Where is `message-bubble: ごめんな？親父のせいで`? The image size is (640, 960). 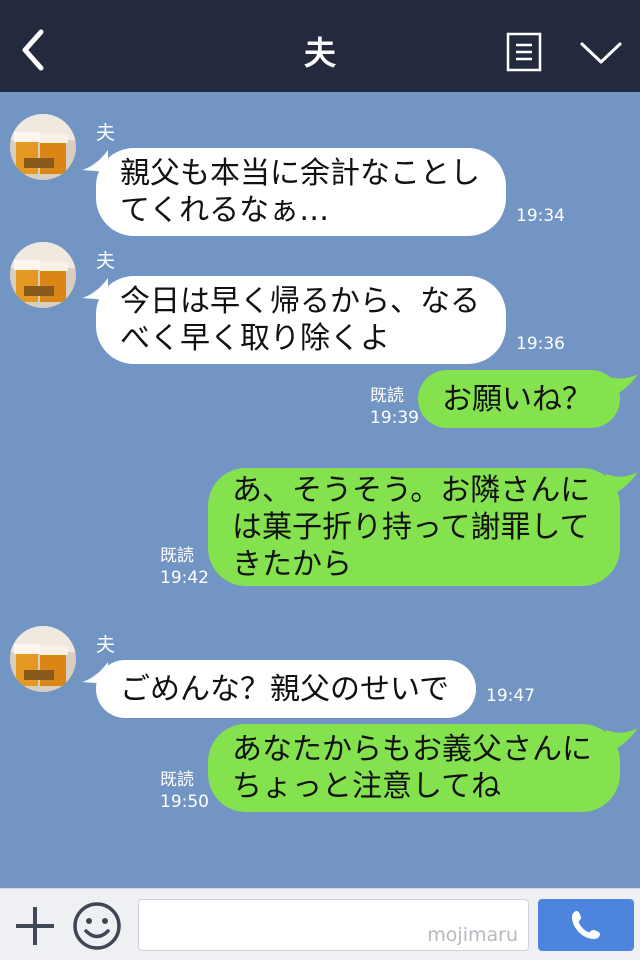 message-bubble: ごめんな？親父のせいで is located at coordinates (286, 689).